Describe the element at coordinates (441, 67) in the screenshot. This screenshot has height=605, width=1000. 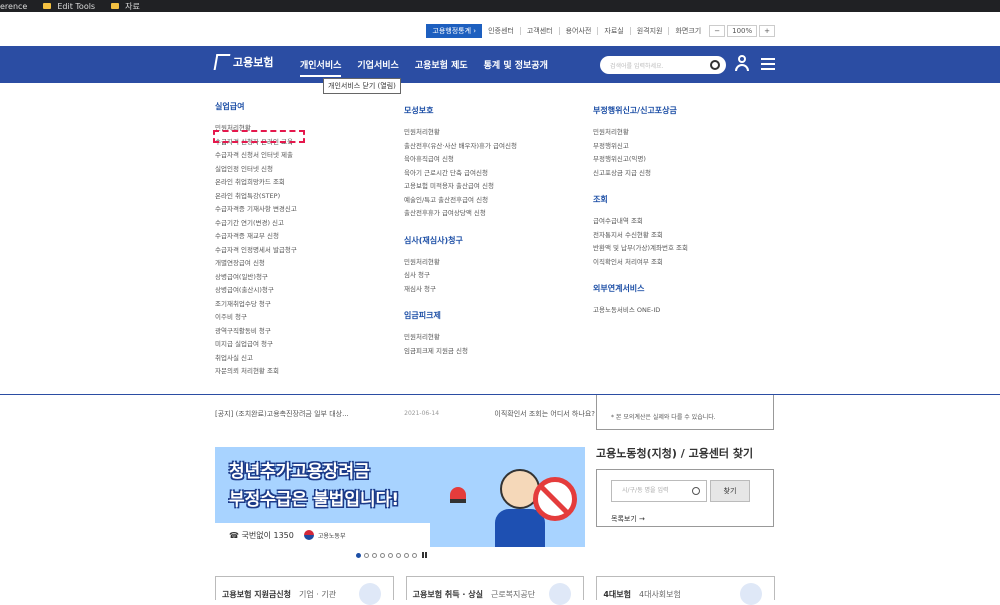
I see `nav-system: 고용보험 제도` at that location.